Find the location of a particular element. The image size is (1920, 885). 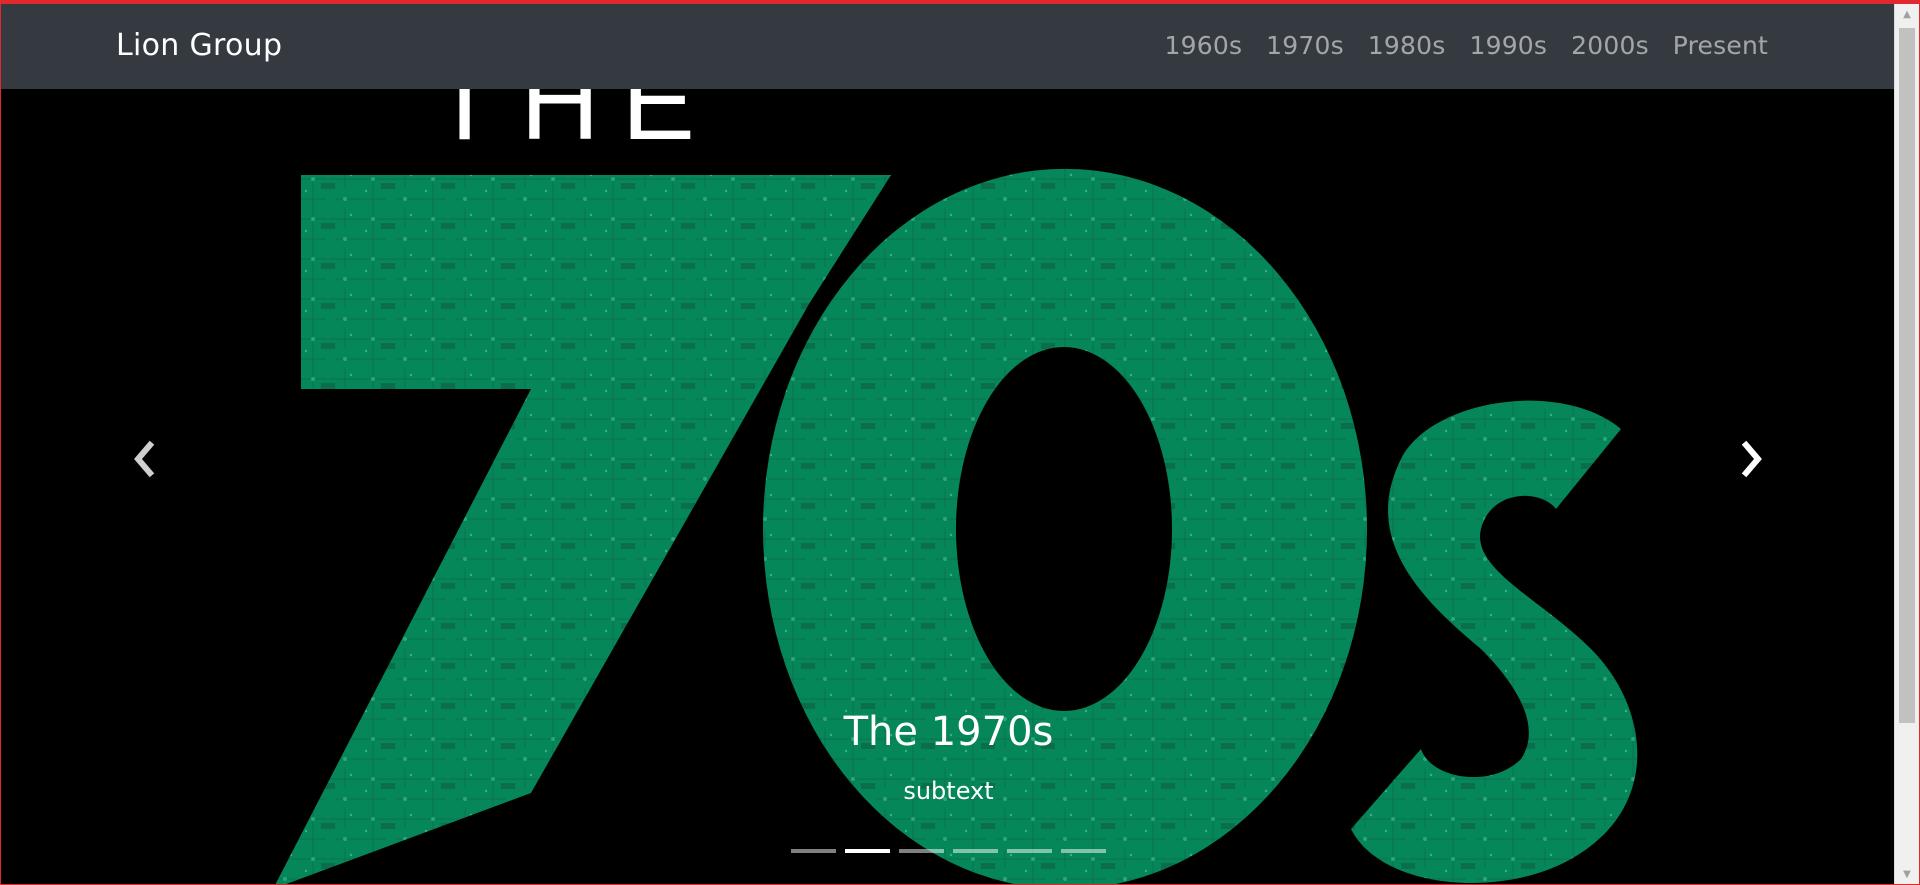

carousel-indicators is located at coordinates (948, 851).